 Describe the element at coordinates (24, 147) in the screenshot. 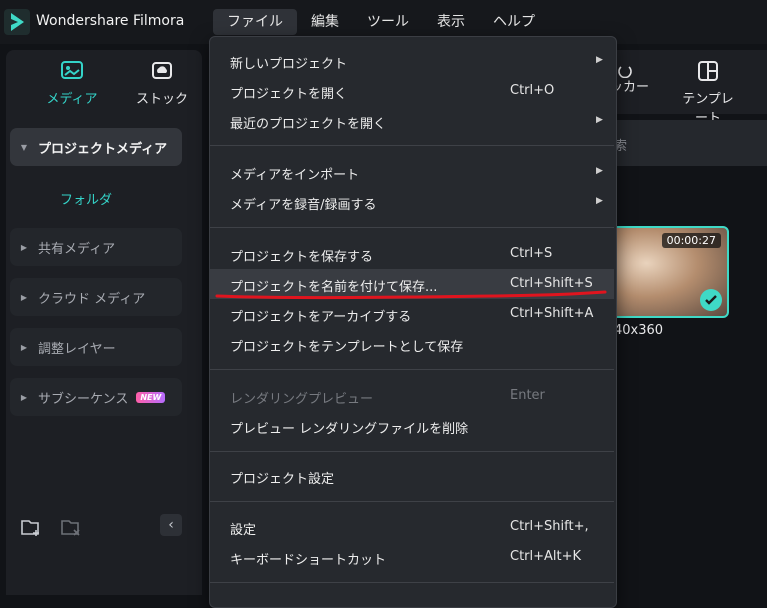

I see `chevron-down-icon: ▼` at that location.